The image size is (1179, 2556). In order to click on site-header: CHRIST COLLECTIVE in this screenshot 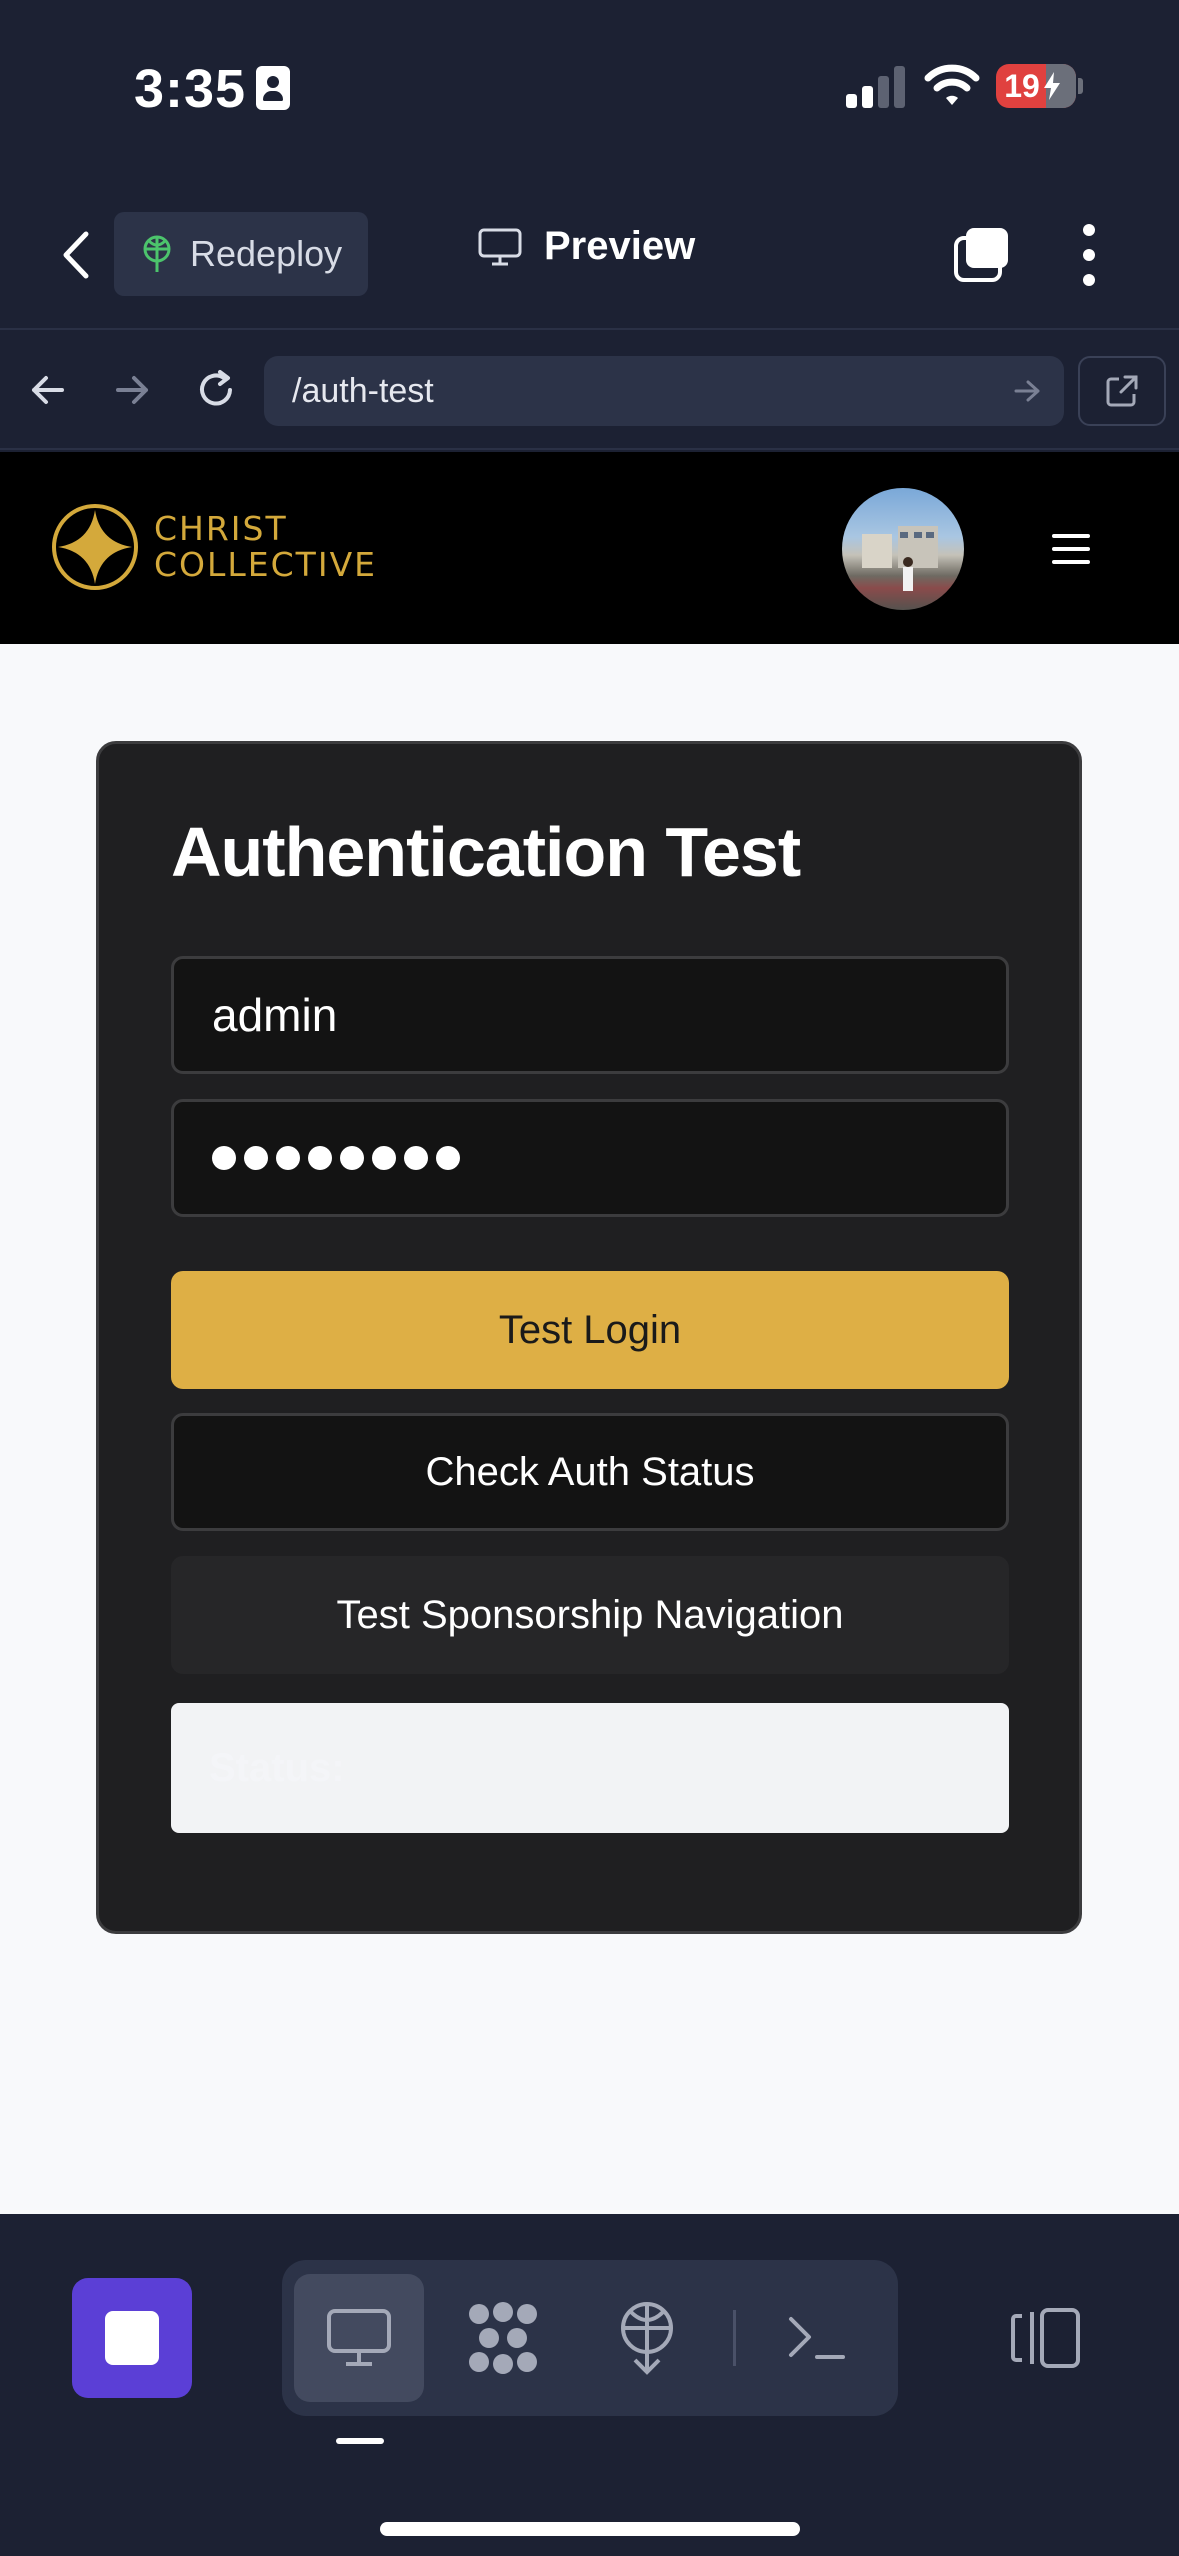, I will do `click(589, 548)`.